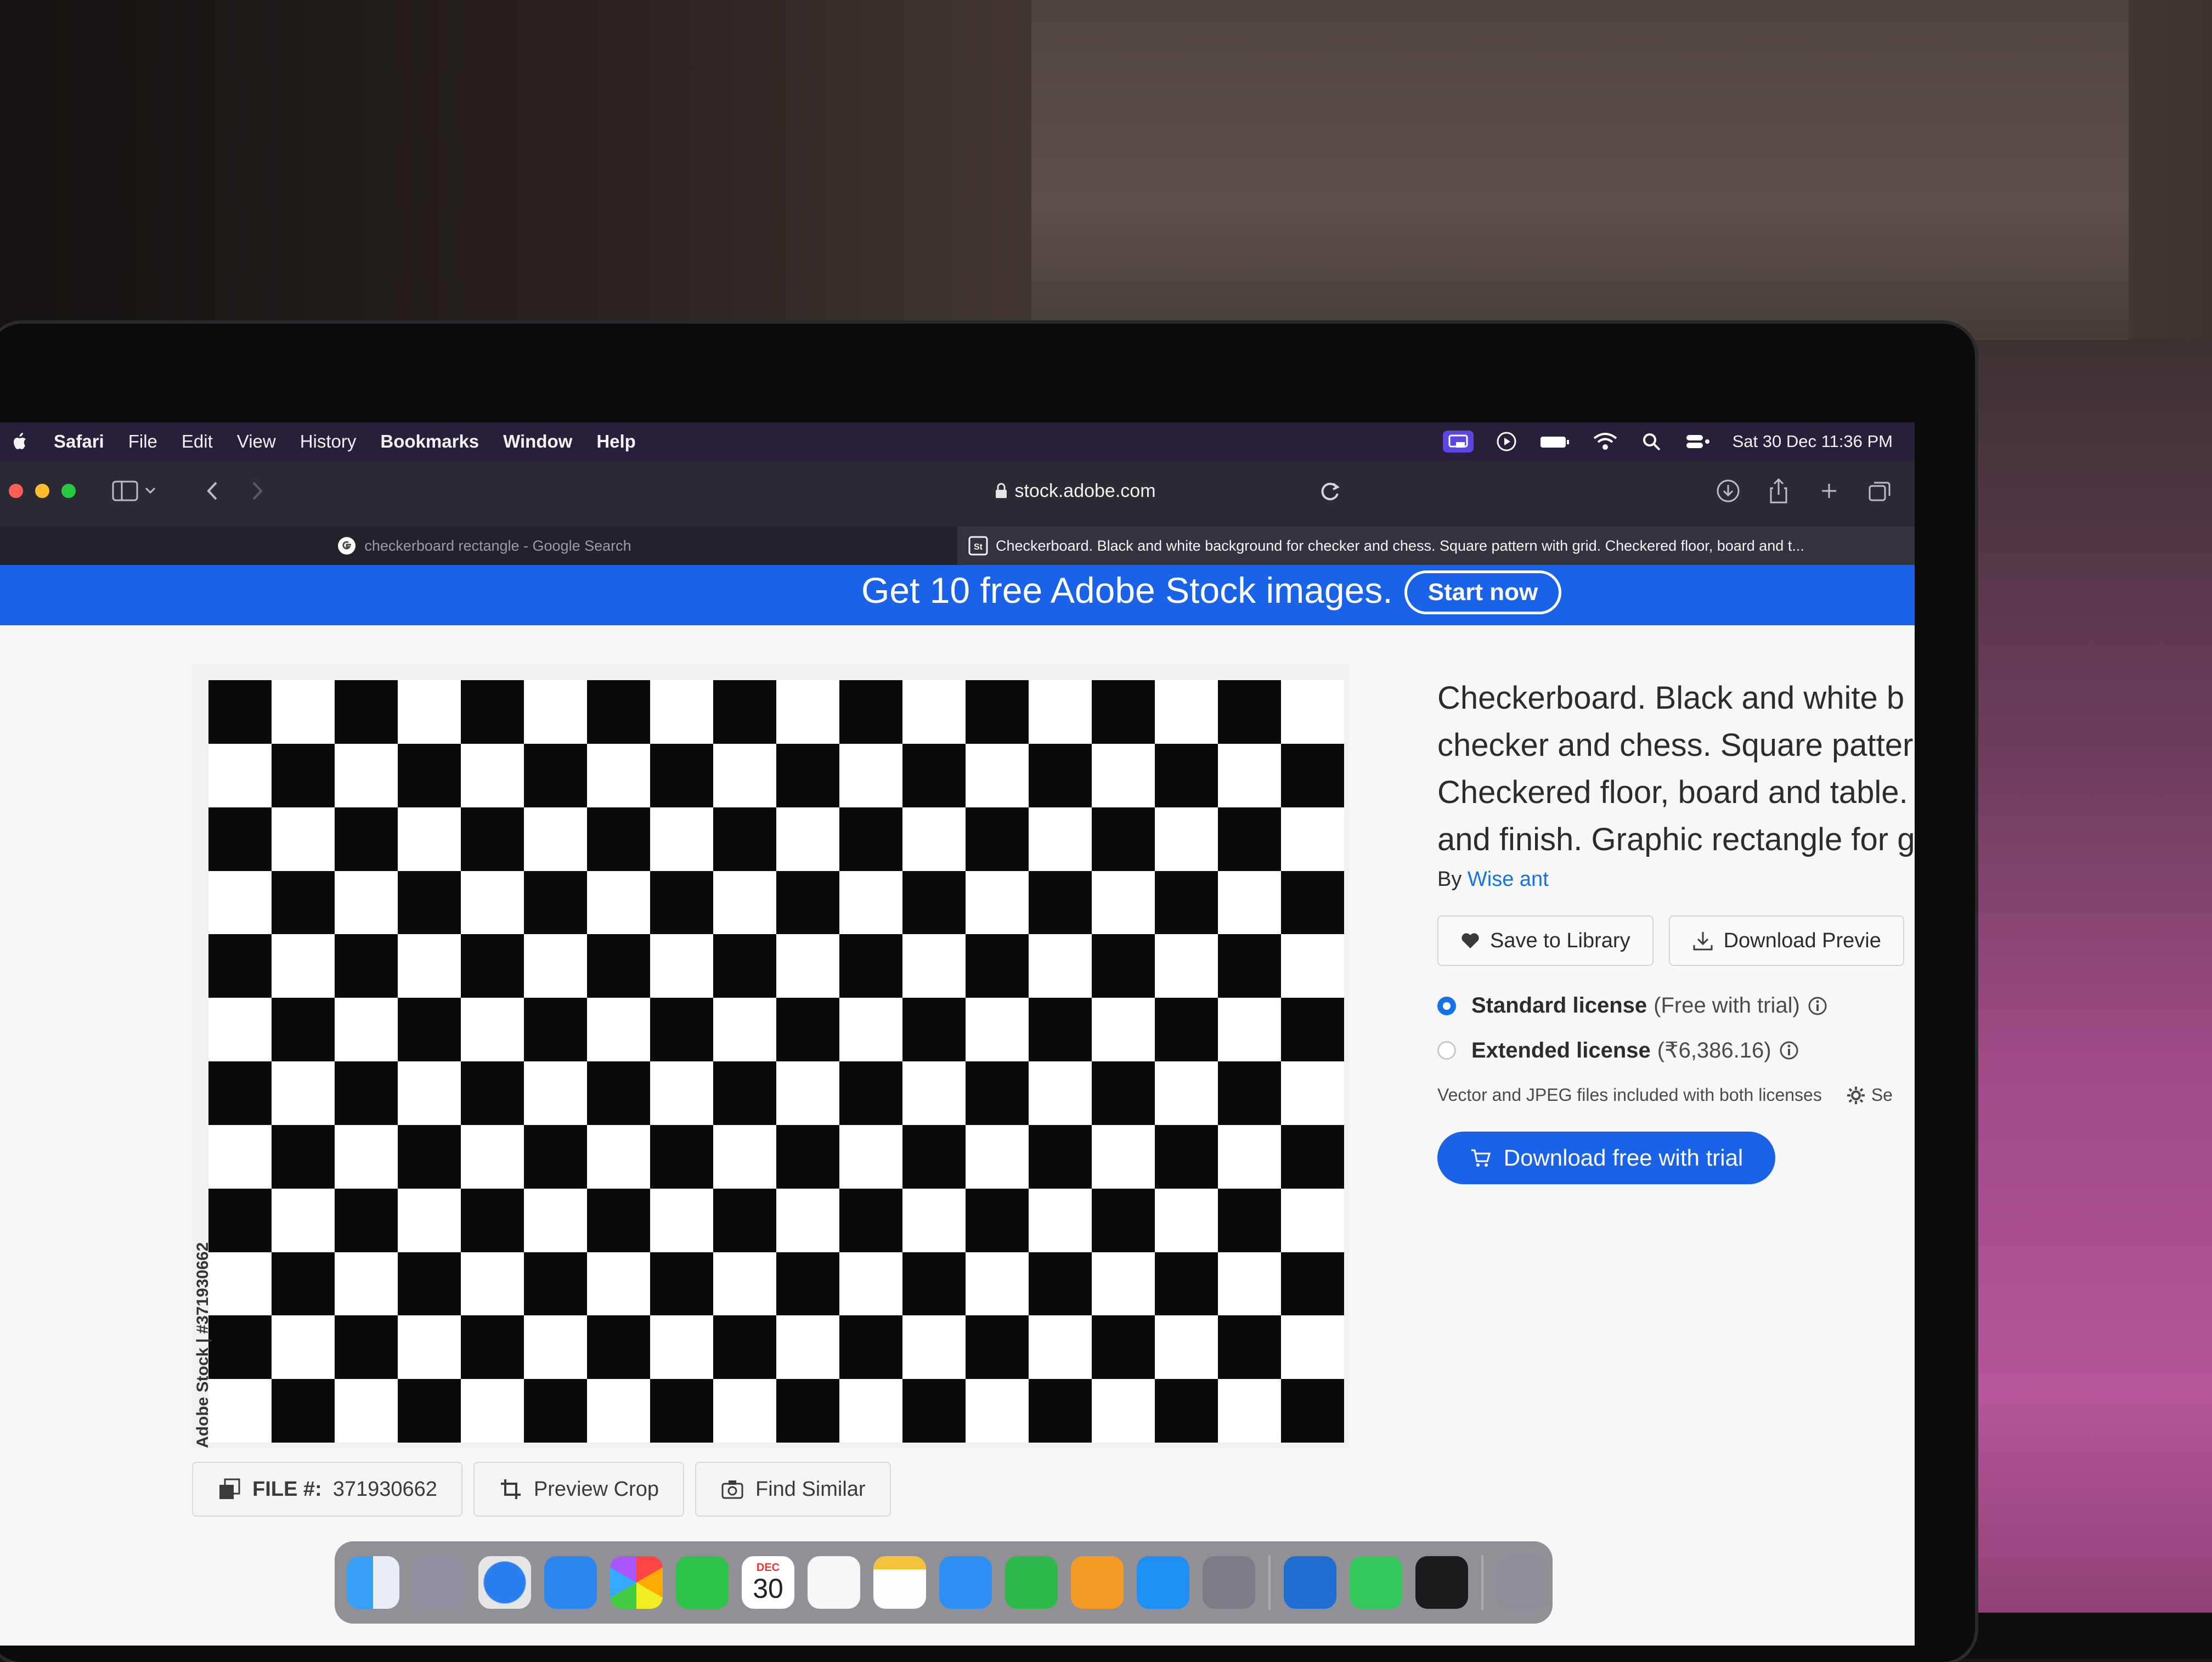 This screenshot has height=1662, width=2212. What do you see at coordinates (1728, 491) in the screenshot?
I see `downloads-icon` at bounding box center [1728, 491].